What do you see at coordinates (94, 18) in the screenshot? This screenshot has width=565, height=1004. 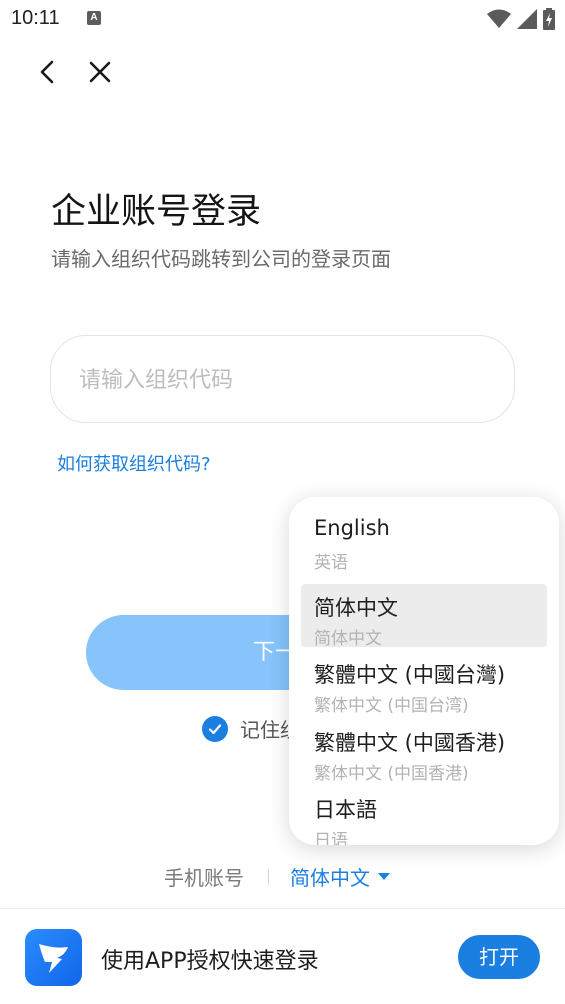 I see `a-box-icon: A` at bounding box center [94, 18].